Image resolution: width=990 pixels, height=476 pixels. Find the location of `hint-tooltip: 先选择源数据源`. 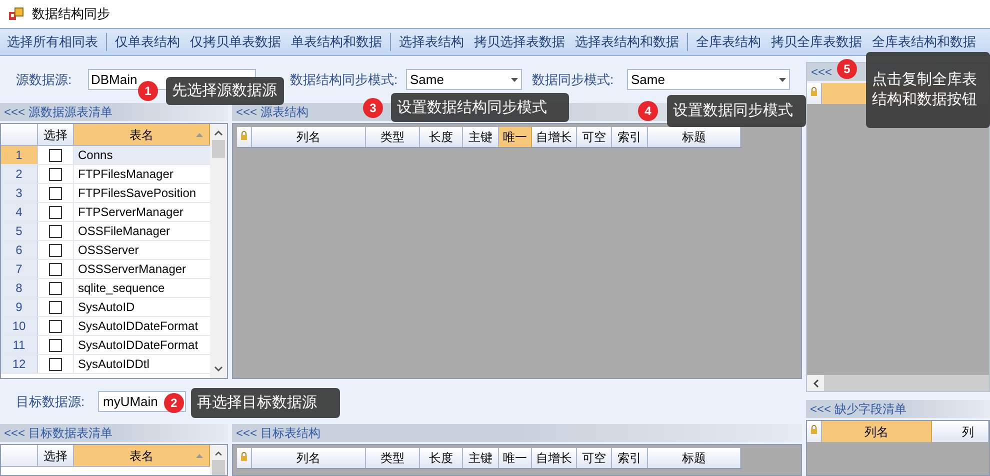

hint-tooltip: 先选择源数据源 is located at coordinates (225, 91).